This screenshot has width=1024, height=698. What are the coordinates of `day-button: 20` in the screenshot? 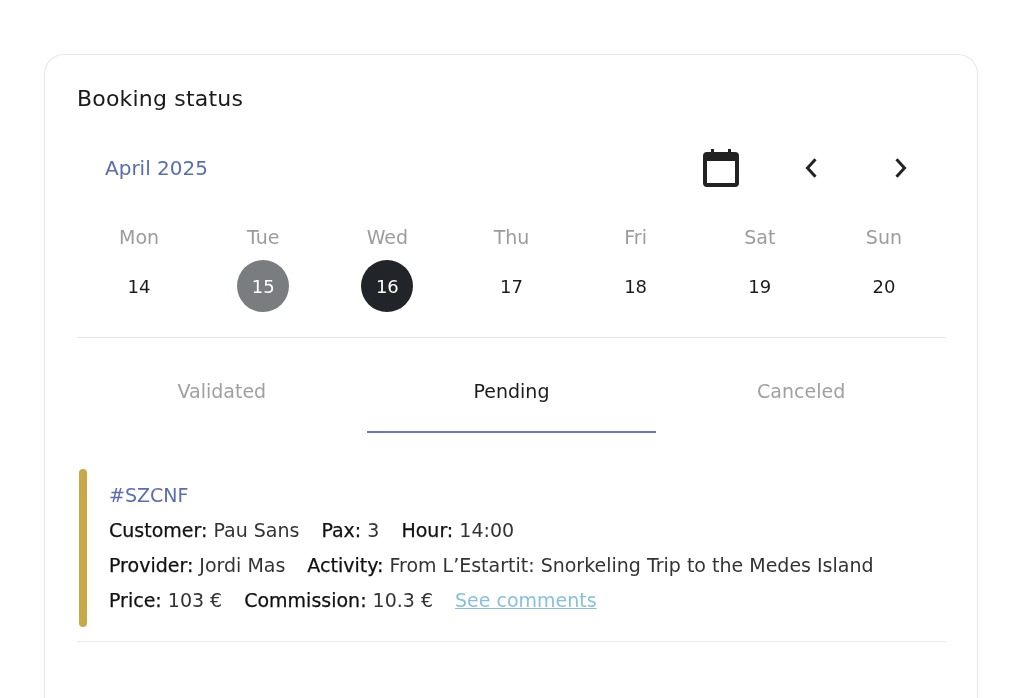 It's located at (883, 286).